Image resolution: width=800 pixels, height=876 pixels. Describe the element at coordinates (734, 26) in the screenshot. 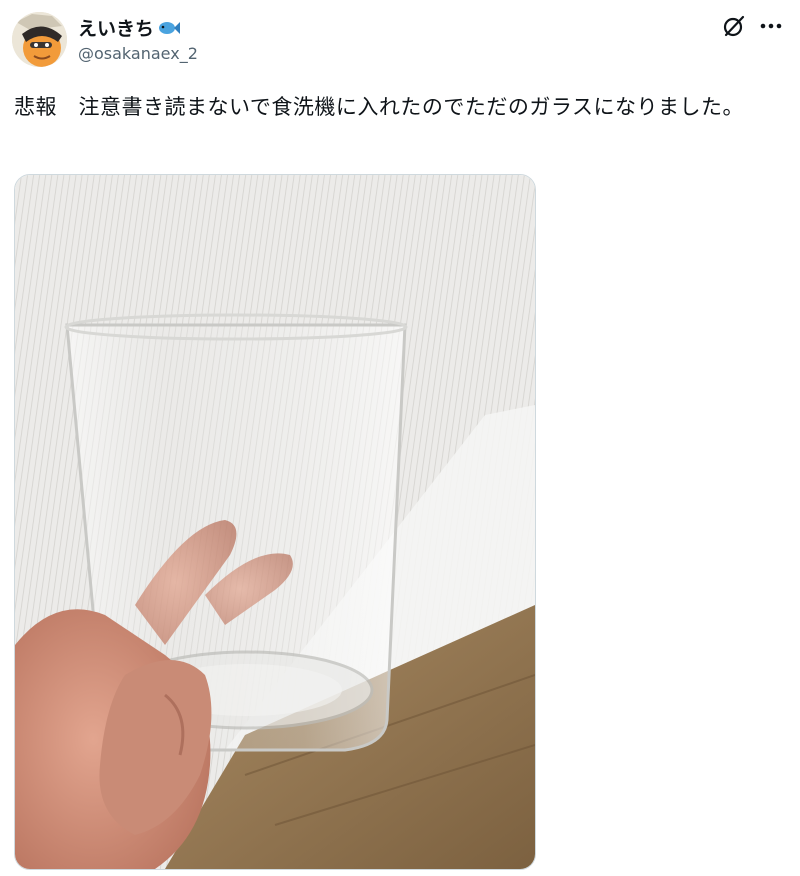

I see `grok-icon` at that location.